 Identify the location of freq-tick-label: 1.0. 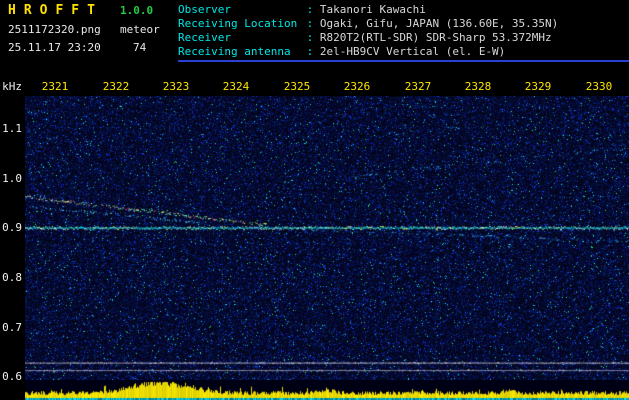
(12, 178).